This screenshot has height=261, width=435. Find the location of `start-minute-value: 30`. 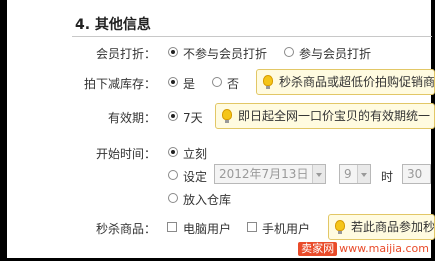

start-minute-value: 30 is located at coordinates (415, 174).